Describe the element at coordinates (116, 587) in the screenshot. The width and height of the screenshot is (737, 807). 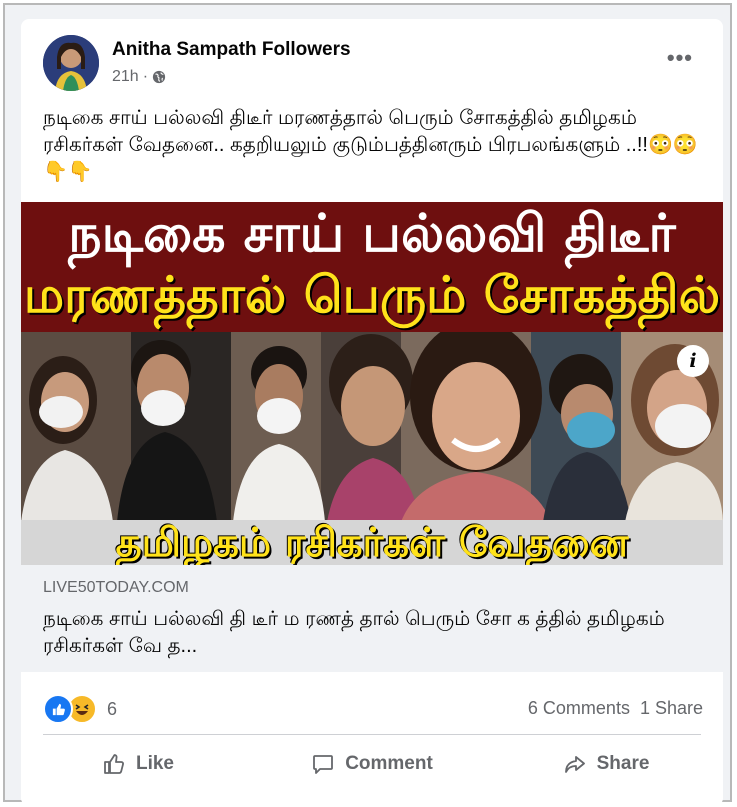
I see `link-domain: LIVE50TODAY.COM` at that location.